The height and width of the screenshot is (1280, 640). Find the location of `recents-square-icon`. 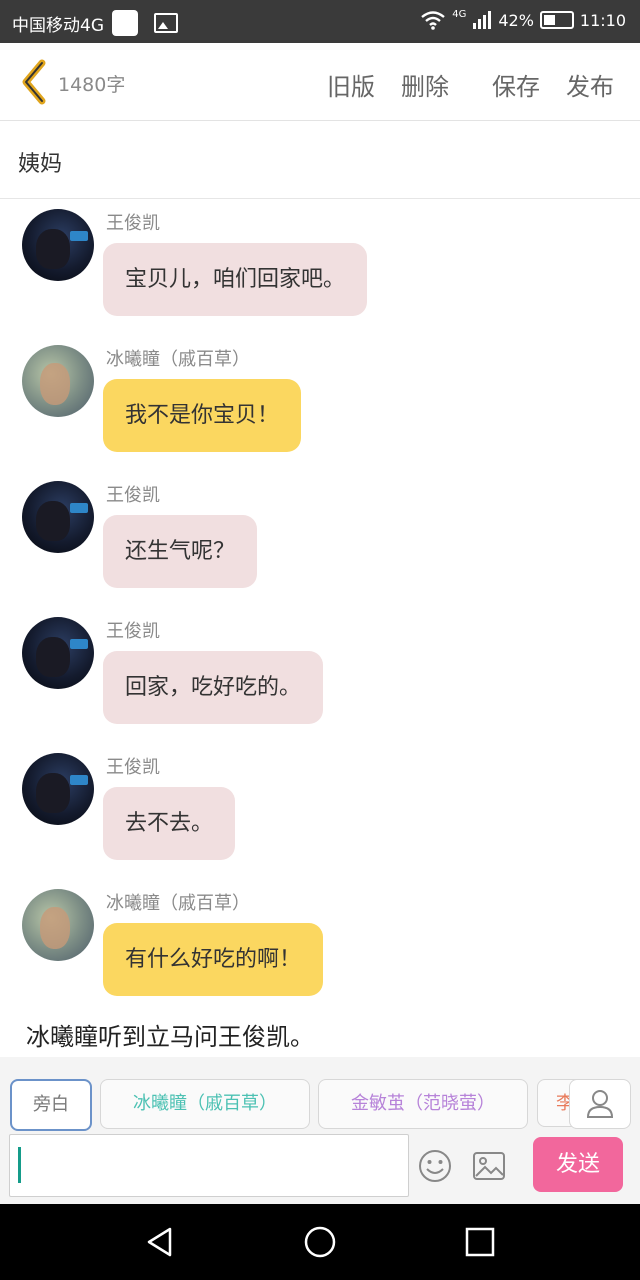

recents-square-icon is located at coordinates (480, 1242).